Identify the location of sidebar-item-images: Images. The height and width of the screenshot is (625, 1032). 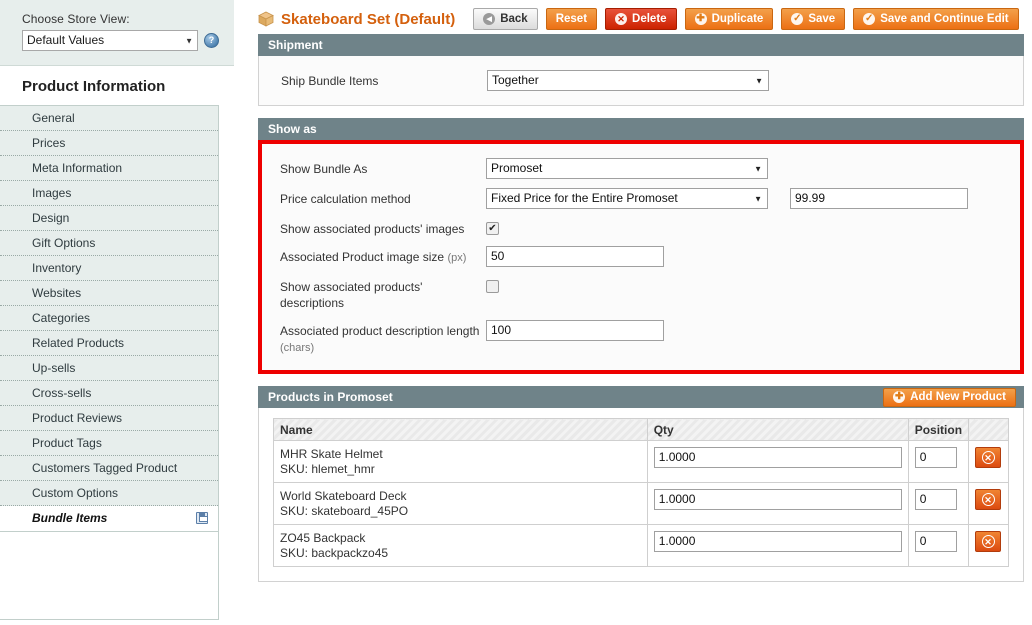
(109, 193).